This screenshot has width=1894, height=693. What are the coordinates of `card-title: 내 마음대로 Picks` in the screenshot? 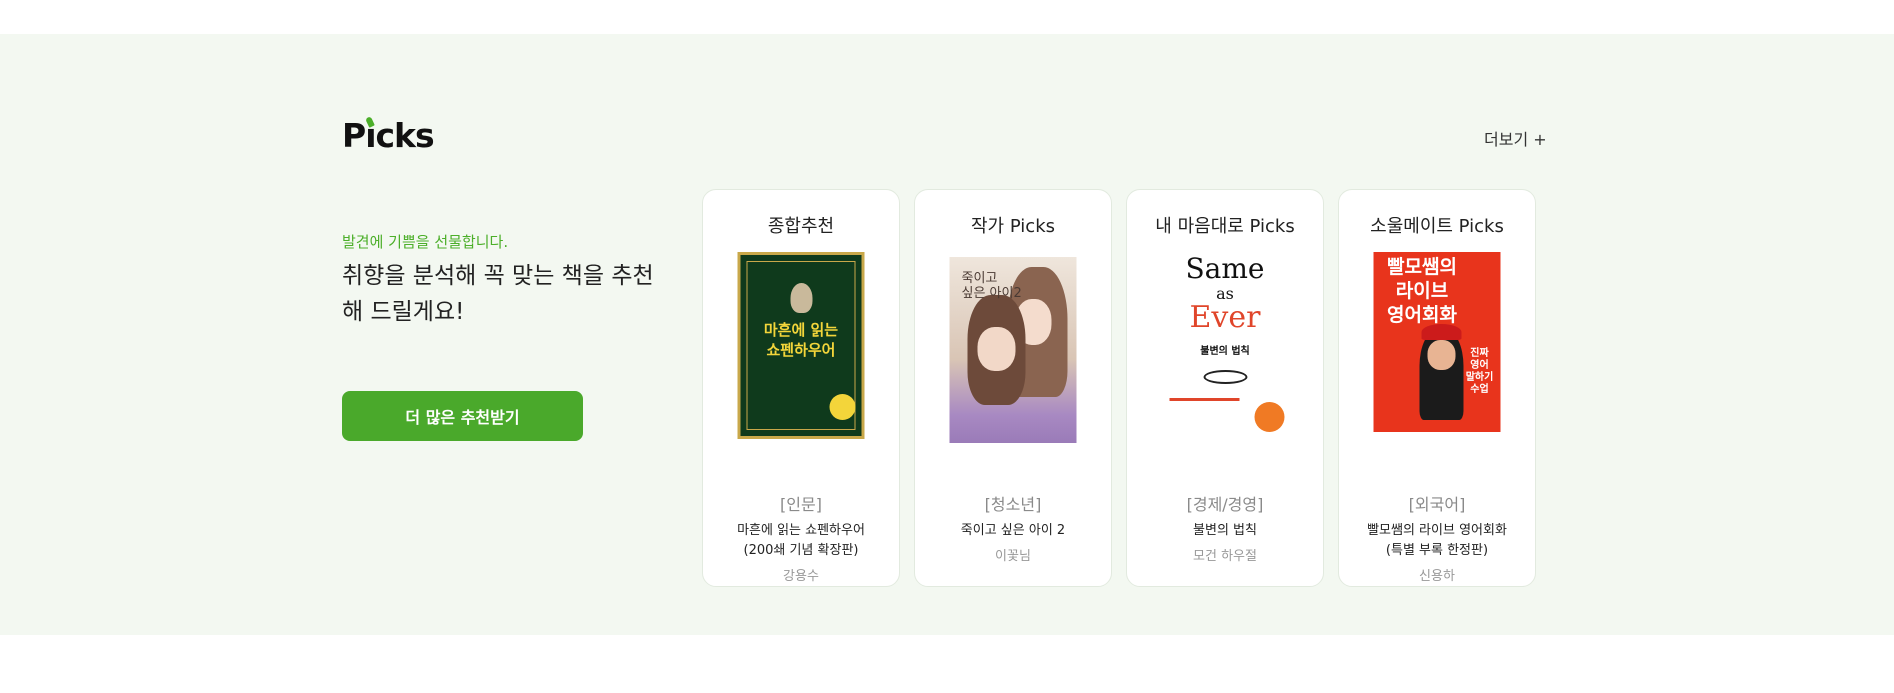 It's located at (1225, 226).